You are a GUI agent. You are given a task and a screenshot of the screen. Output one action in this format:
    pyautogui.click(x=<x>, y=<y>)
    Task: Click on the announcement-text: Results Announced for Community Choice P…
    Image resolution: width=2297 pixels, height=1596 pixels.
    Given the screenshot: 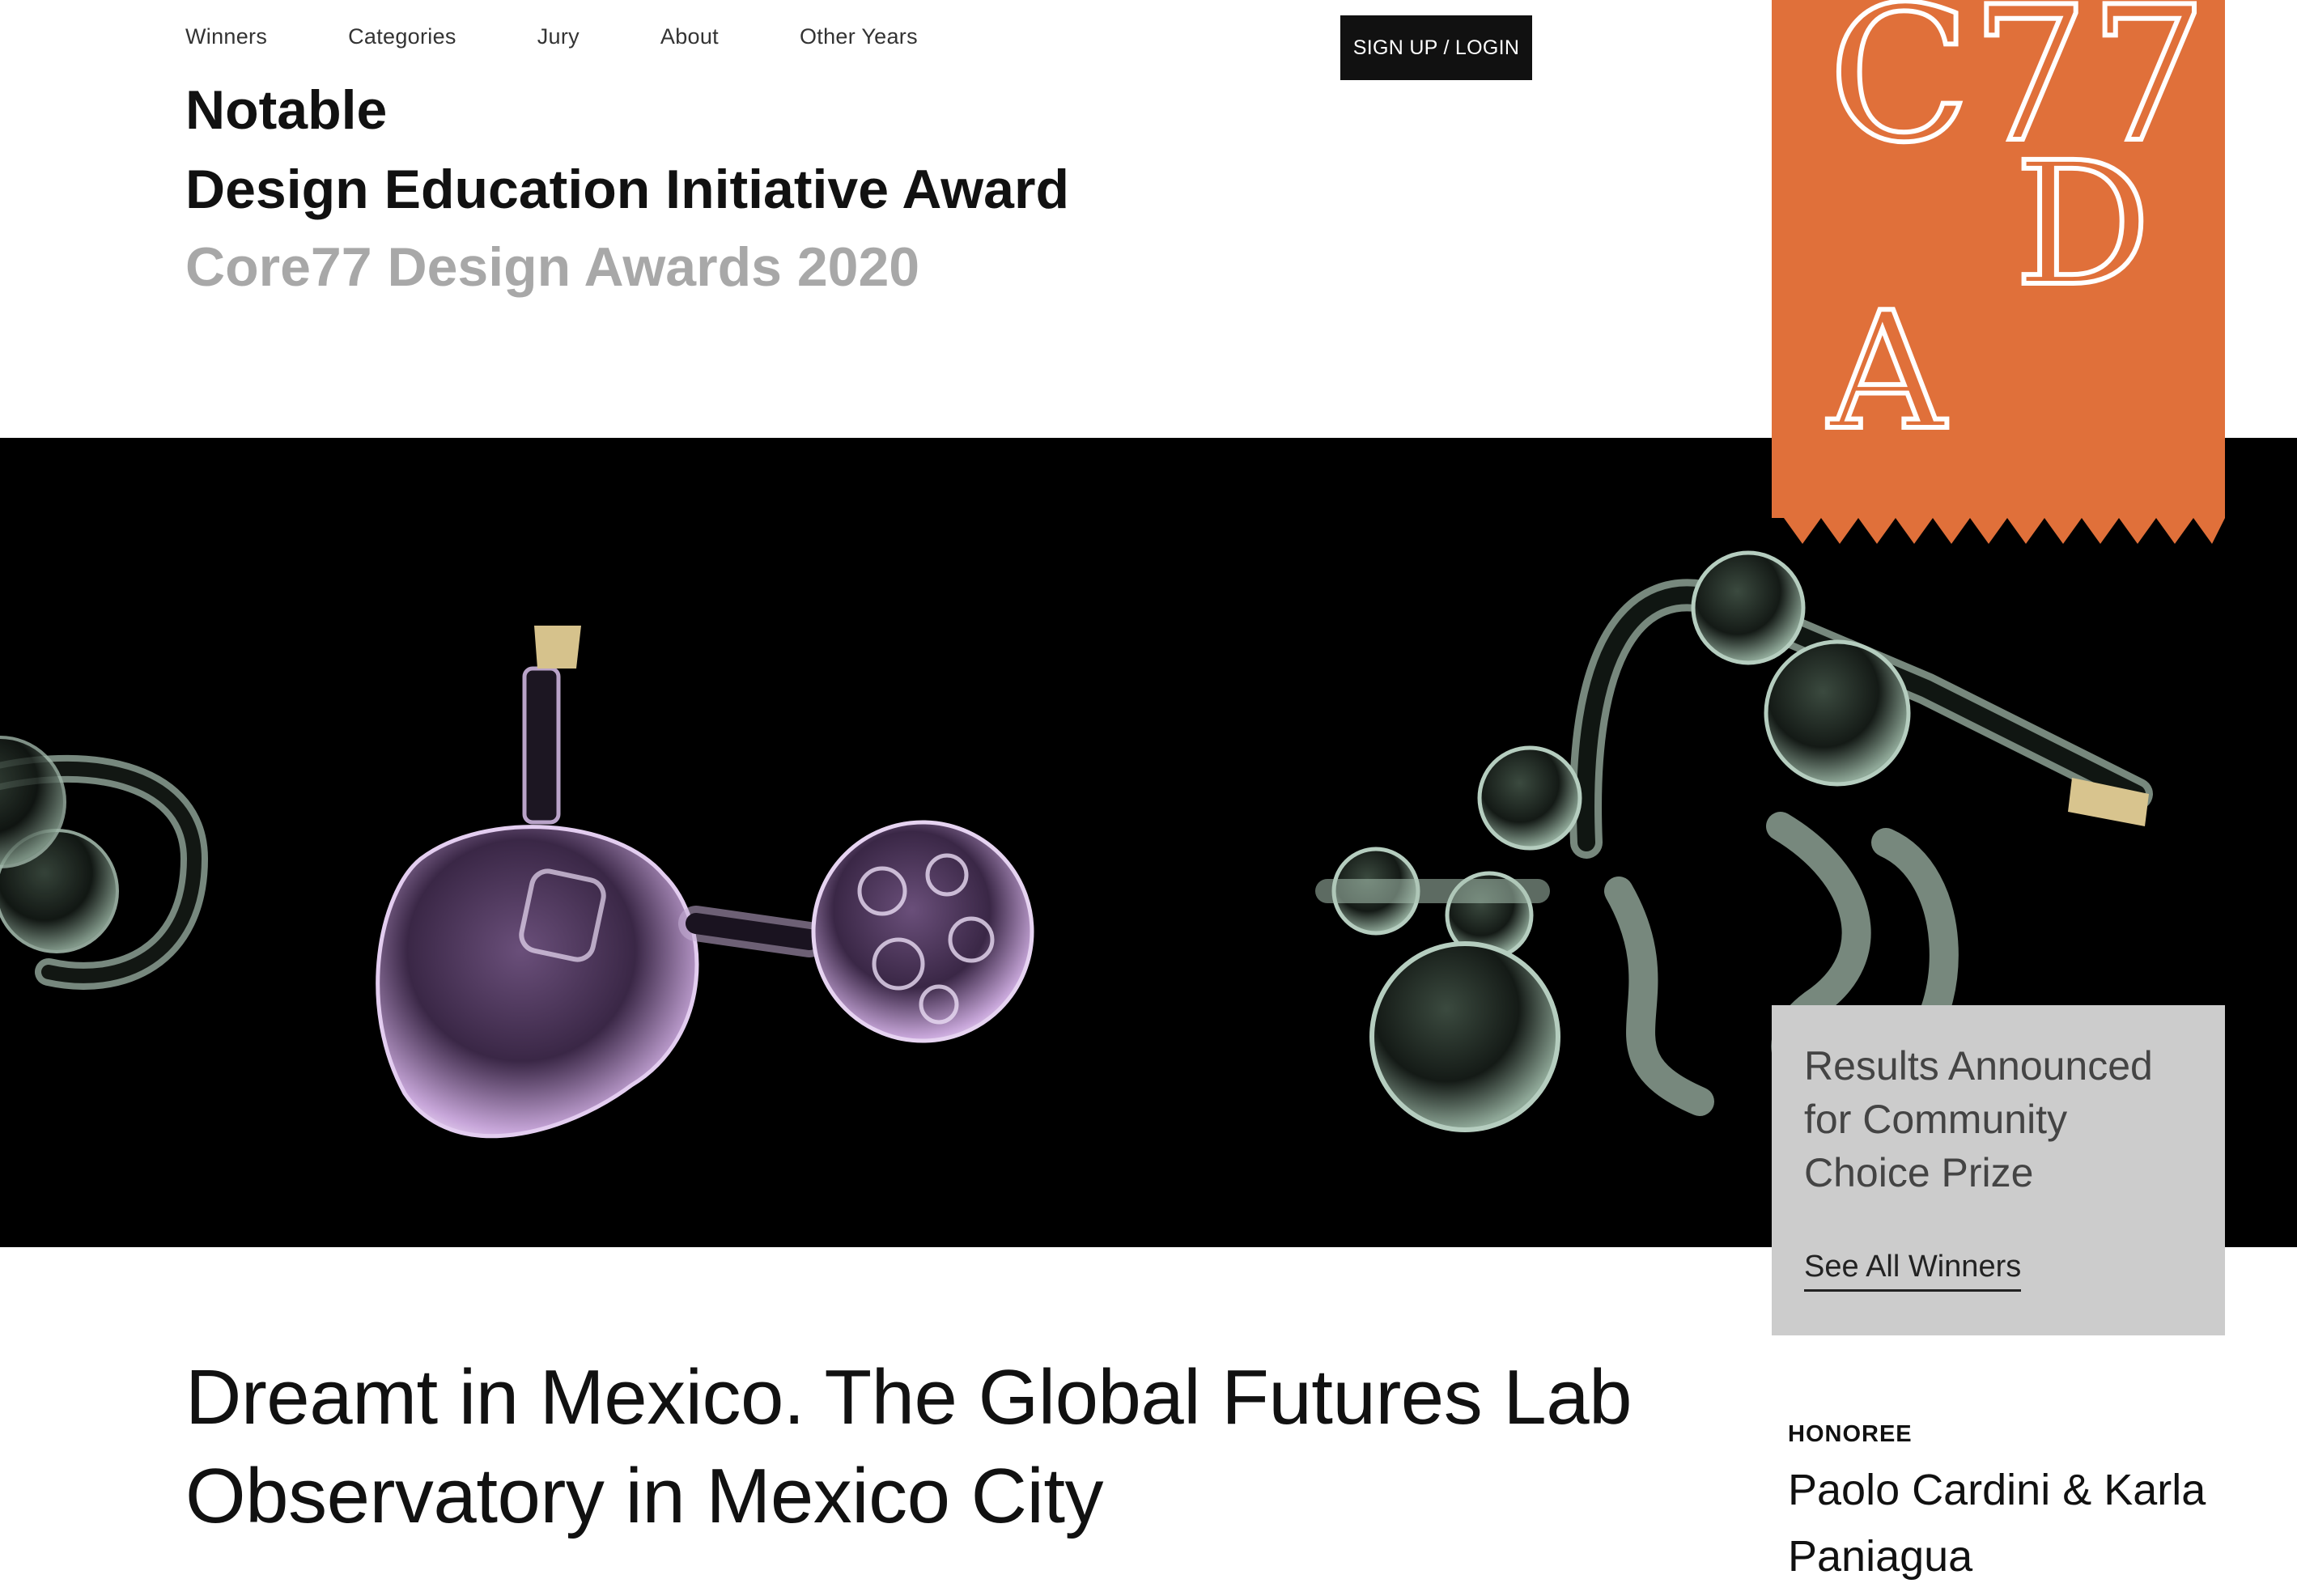 What is the action you would take?
    pyautogui.click(x=1978, y=1119)
    